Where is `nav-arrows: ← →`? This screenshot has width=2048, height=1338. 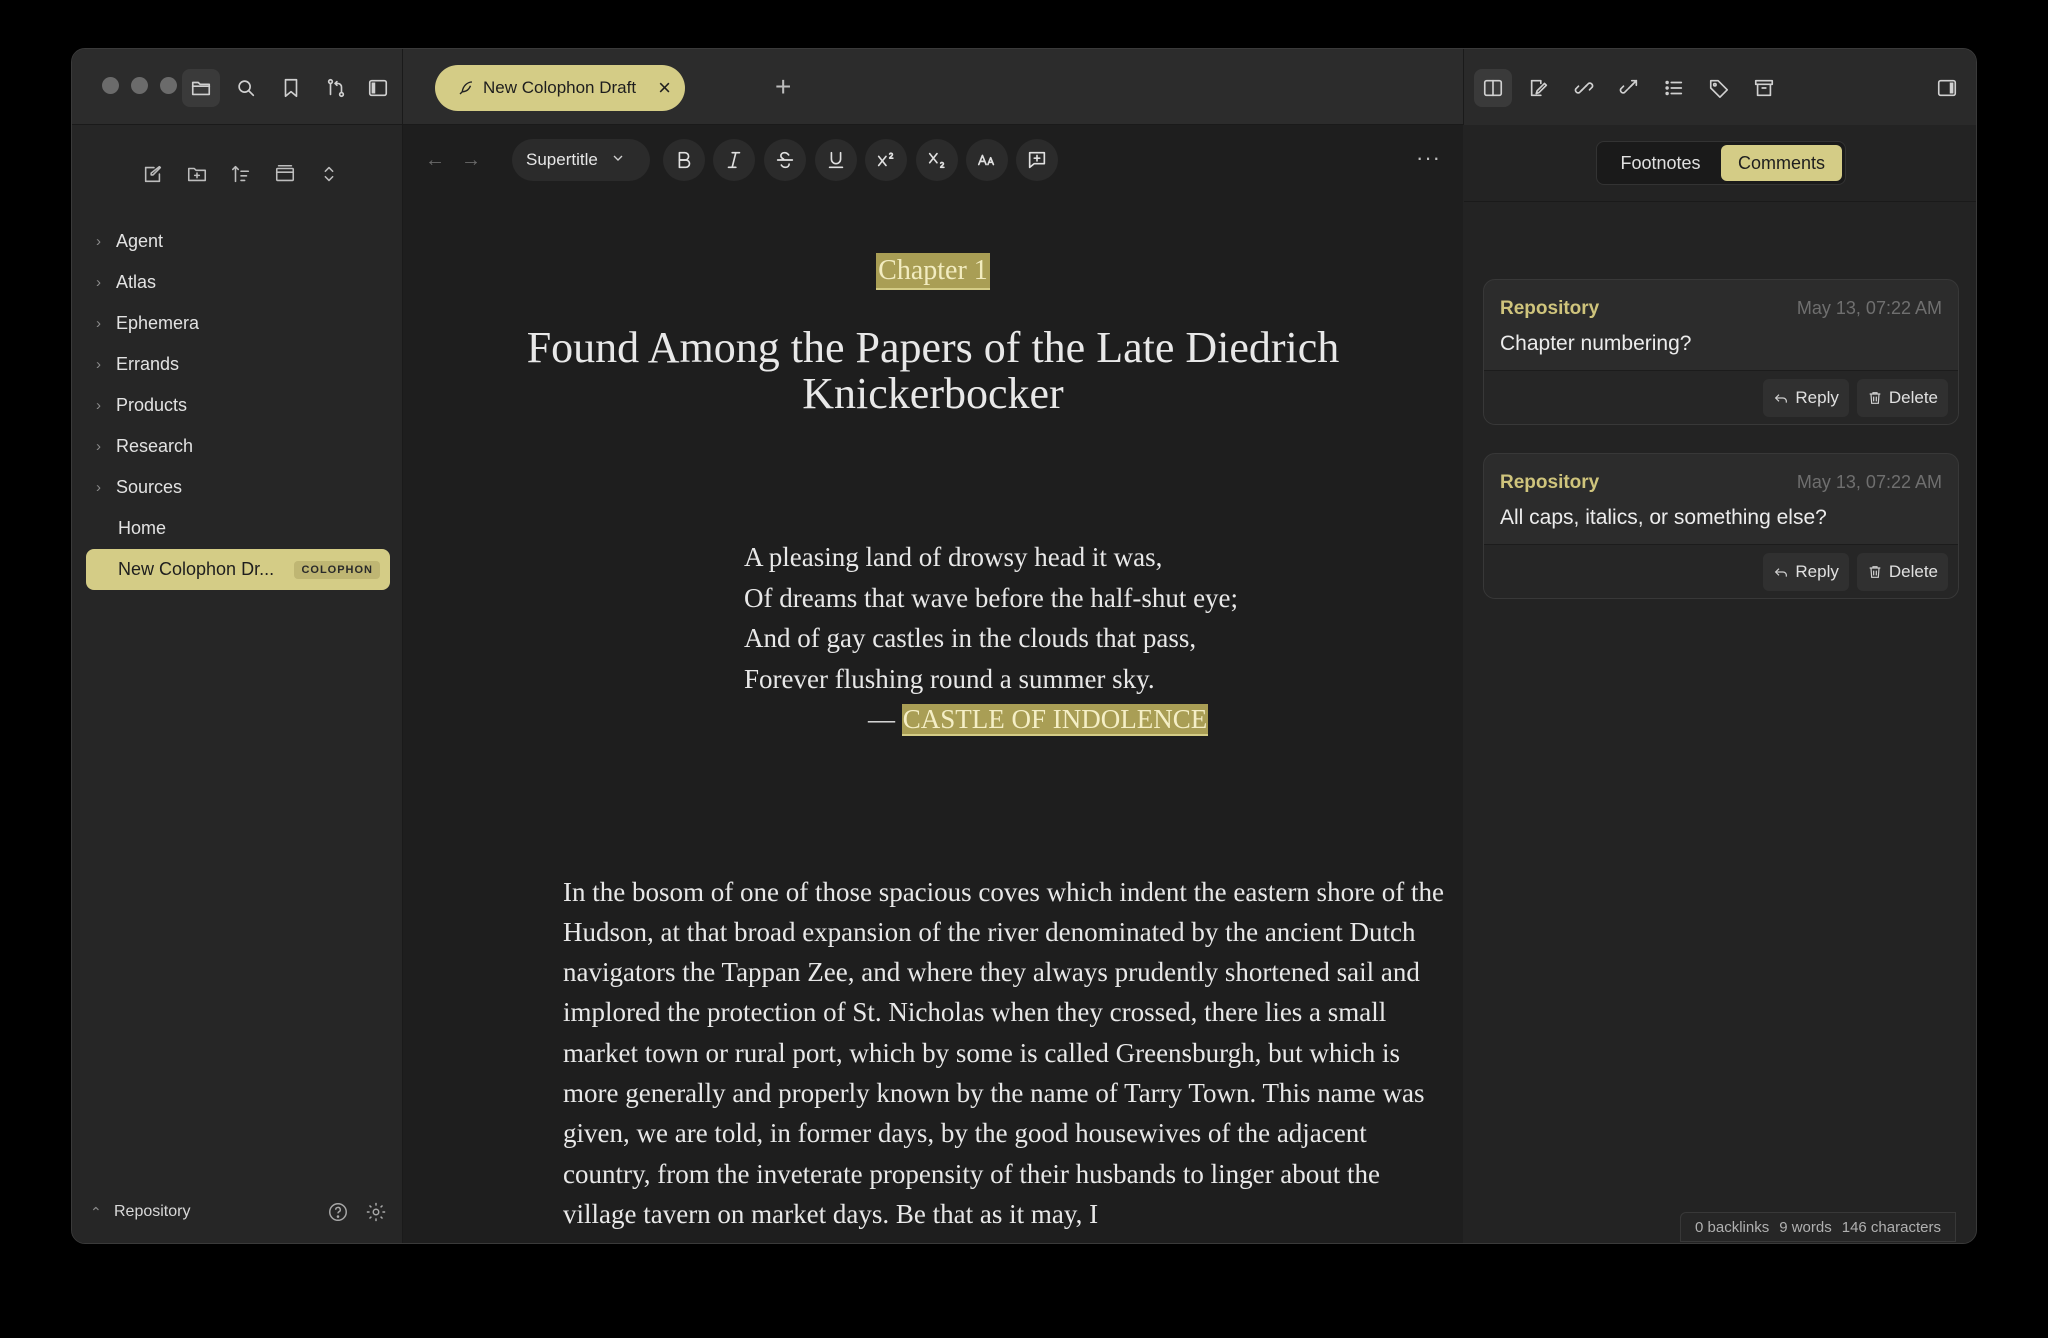 nav-arrows: ← → is located at coordinates (453, 160).